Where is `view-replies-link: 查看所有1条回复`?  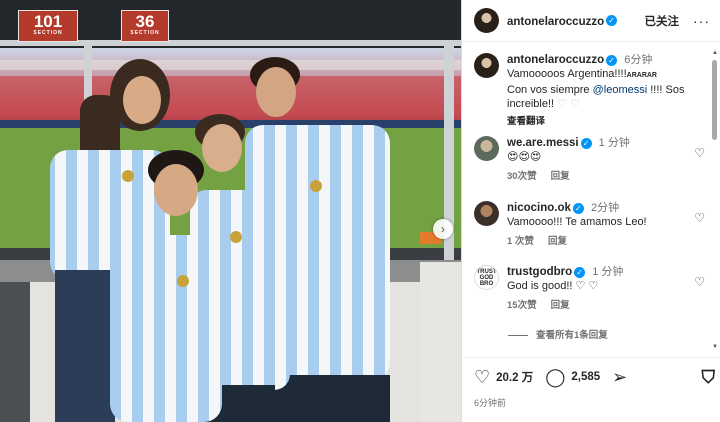 view-replies-link: 查看所有1条回复 is located at coordinates (558, 334).